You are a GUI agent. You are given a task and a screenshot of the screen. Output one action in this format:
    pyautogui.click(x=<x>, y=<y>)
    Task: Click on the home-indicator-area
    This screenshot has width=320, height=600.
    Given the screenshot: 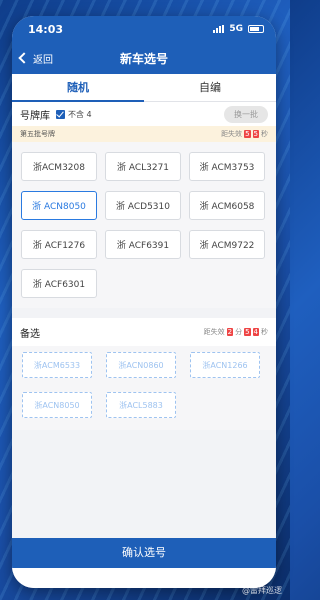 What is the action you would take?
    pyautogui.click(x=144, y=578)
    